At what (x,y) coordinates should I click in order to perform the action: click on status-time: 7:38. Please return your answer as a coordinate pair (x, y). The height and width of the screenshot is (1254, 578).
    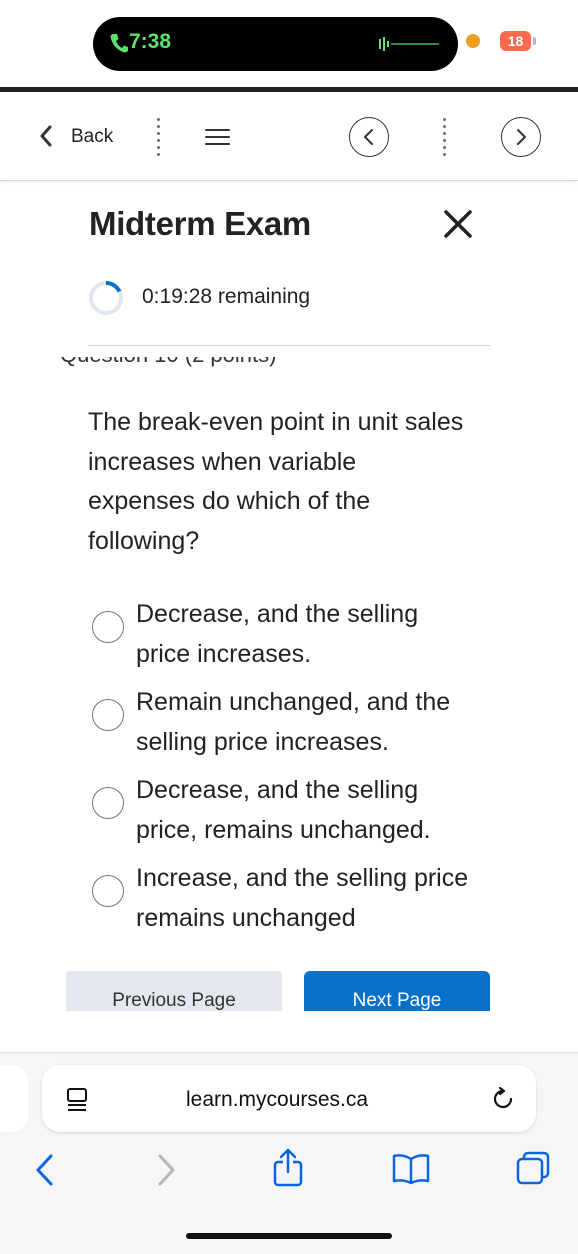
    Looking at the image, I should click on (150, 41).